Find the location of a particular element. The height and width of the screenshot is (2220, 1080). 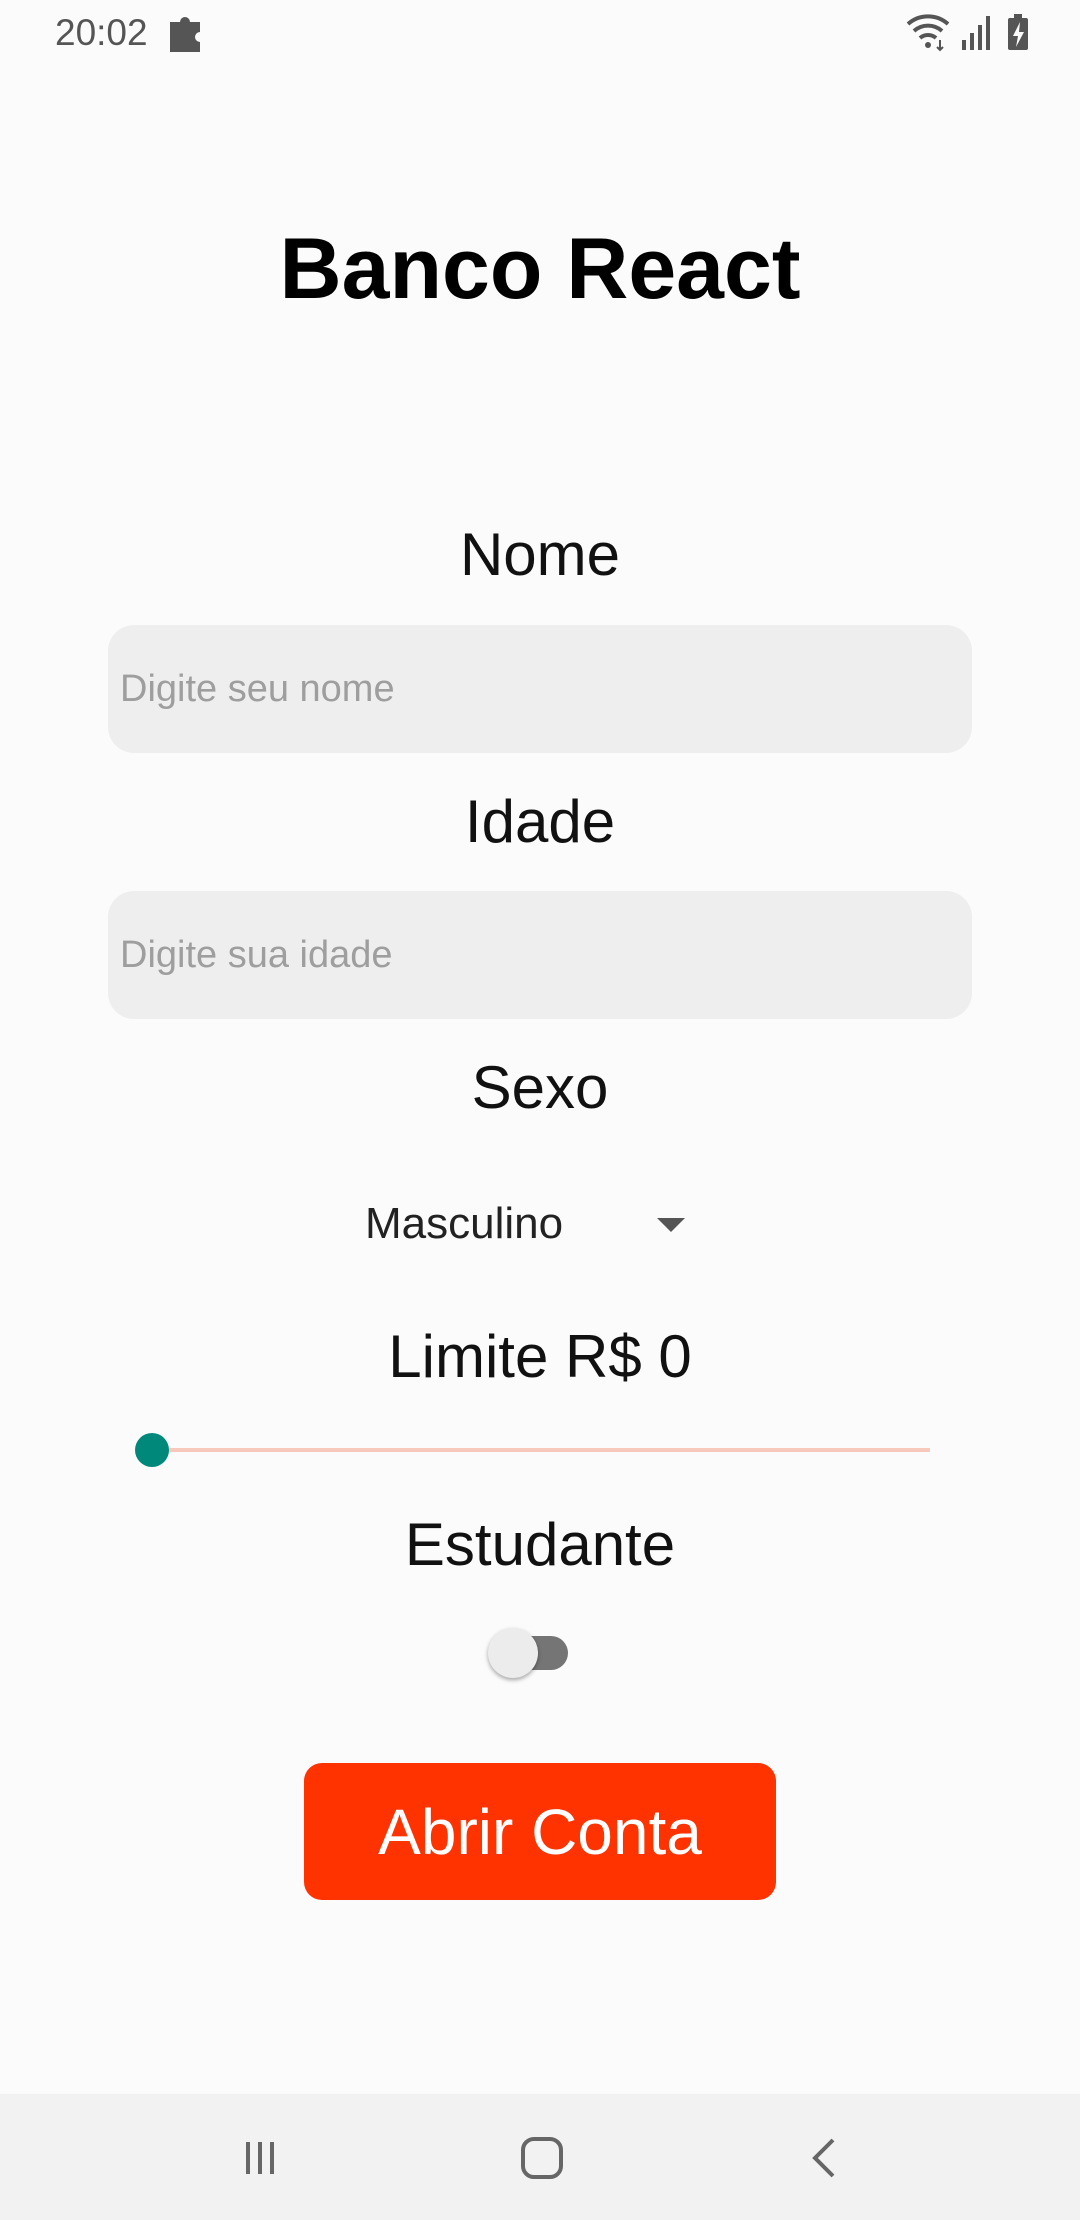

status-icons is located at coordinates (968, 32).